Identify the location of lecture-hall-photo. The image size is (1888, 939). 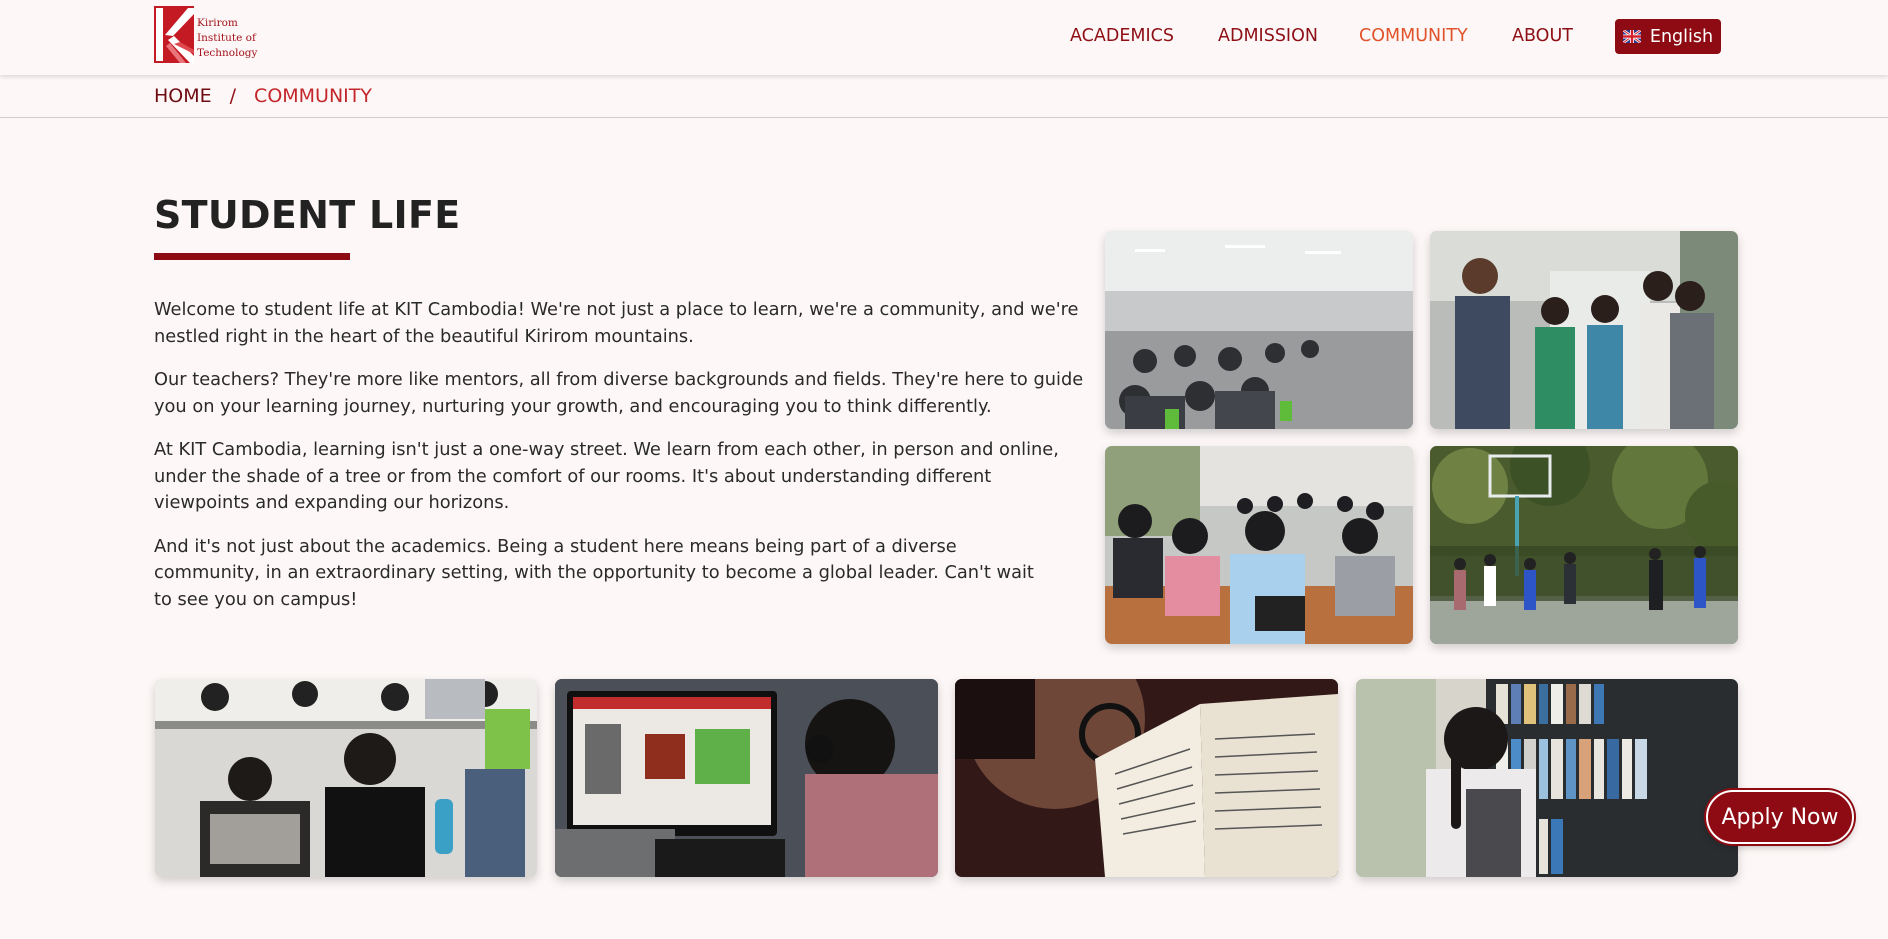
(1259, 330).